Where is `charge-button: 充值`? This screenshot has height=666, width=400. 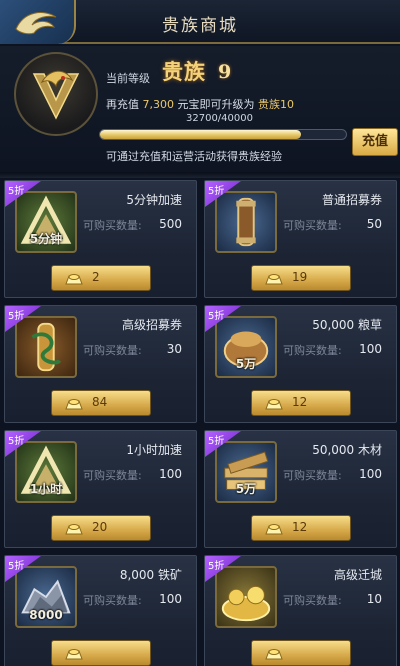
charge-button: 充值 is located at coordinates (375, 142).